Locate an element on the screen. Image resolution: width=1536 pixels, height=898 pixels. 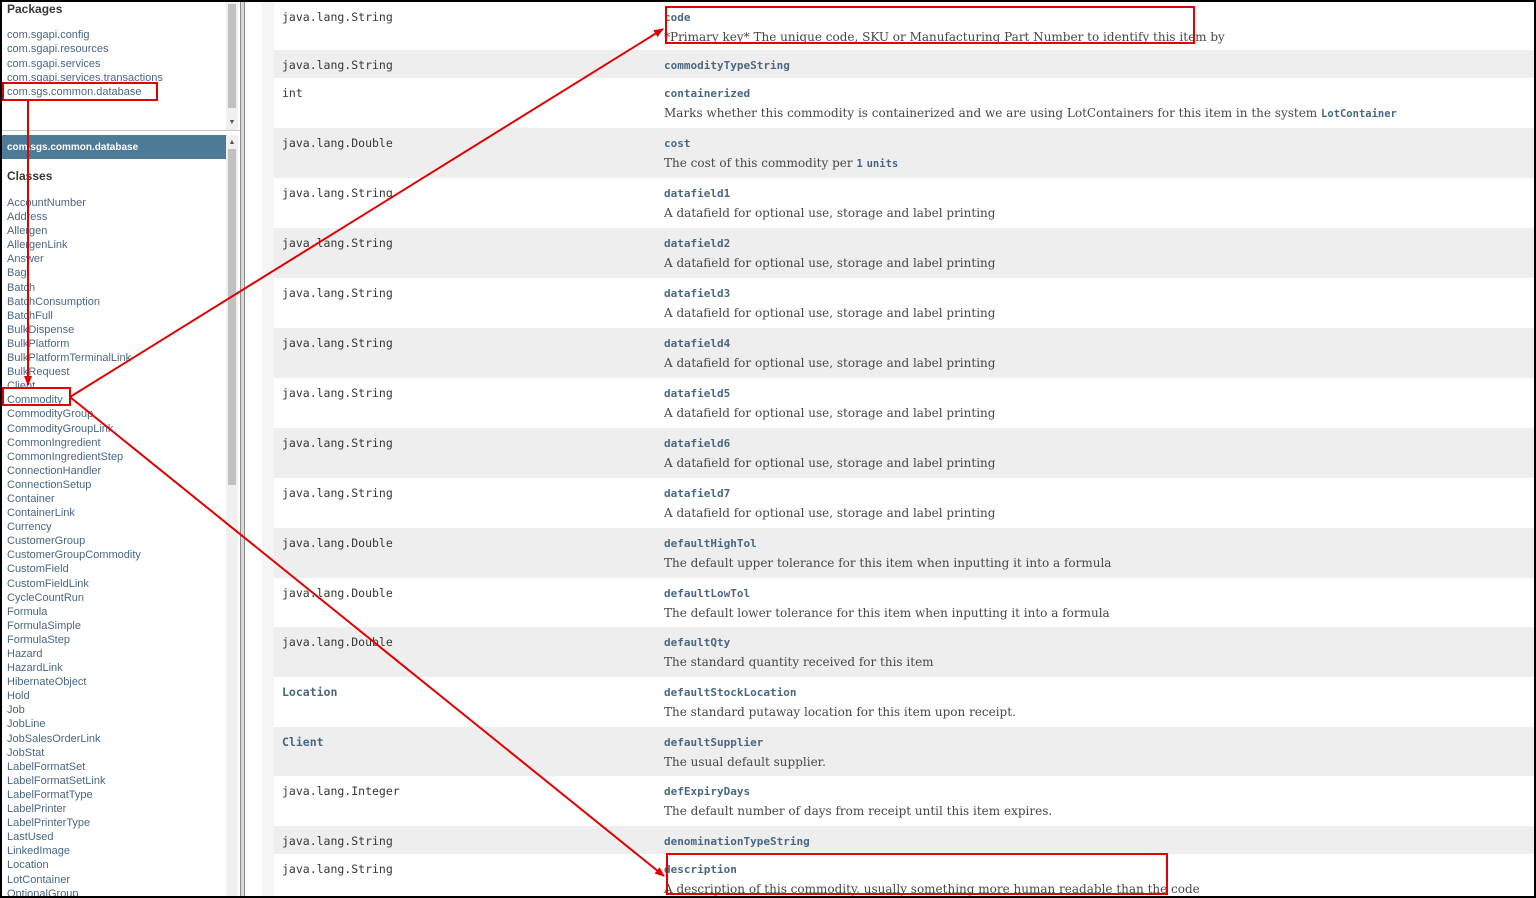
class-link: AccountNumber is located at coordinates (74, 203).